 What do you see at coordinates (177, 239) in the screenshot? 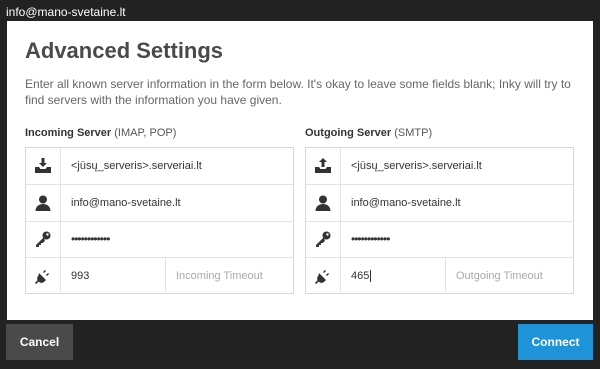
I see `incoming-password-input: ••••••••••••` at bounding box center [177, 239].